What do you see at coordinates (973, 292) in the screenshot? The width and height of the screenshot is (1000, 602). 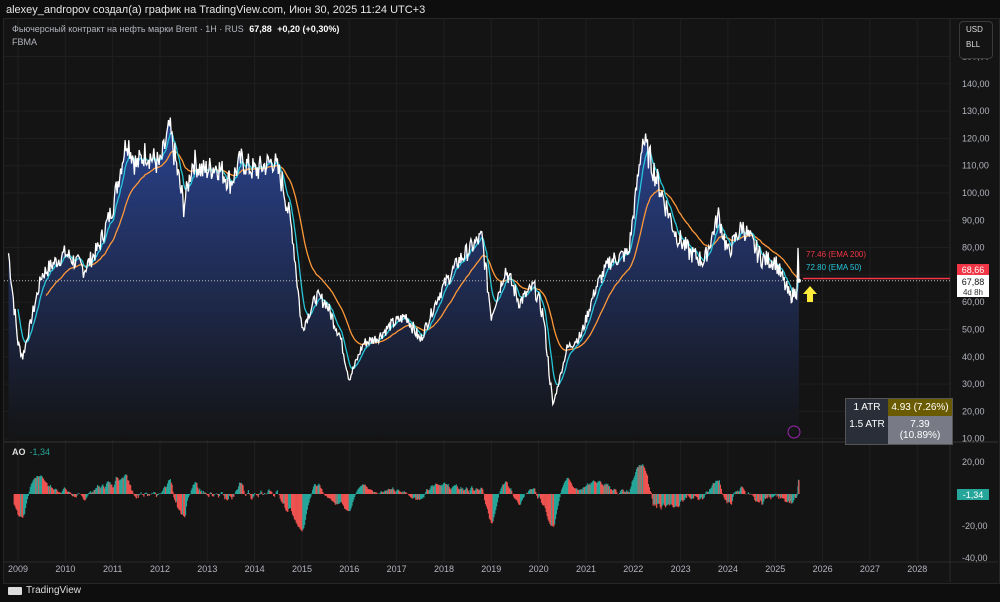 I see `countdown-text: 4d 8h` at bounding box center [973, 292].